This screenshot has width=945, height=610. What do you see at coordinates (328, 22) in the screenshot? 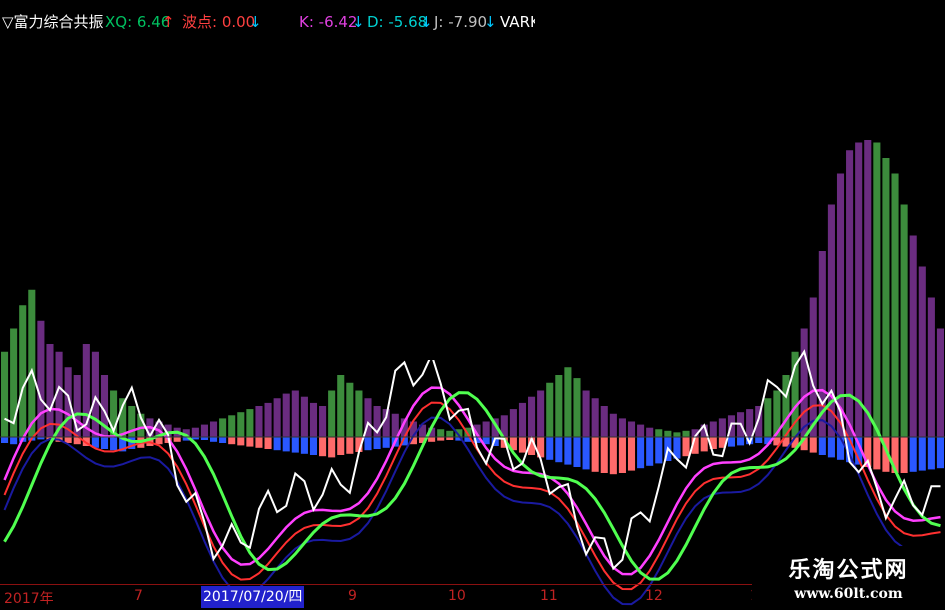
I see `k-value: K: -6.42` at bounding box center [328, 22].